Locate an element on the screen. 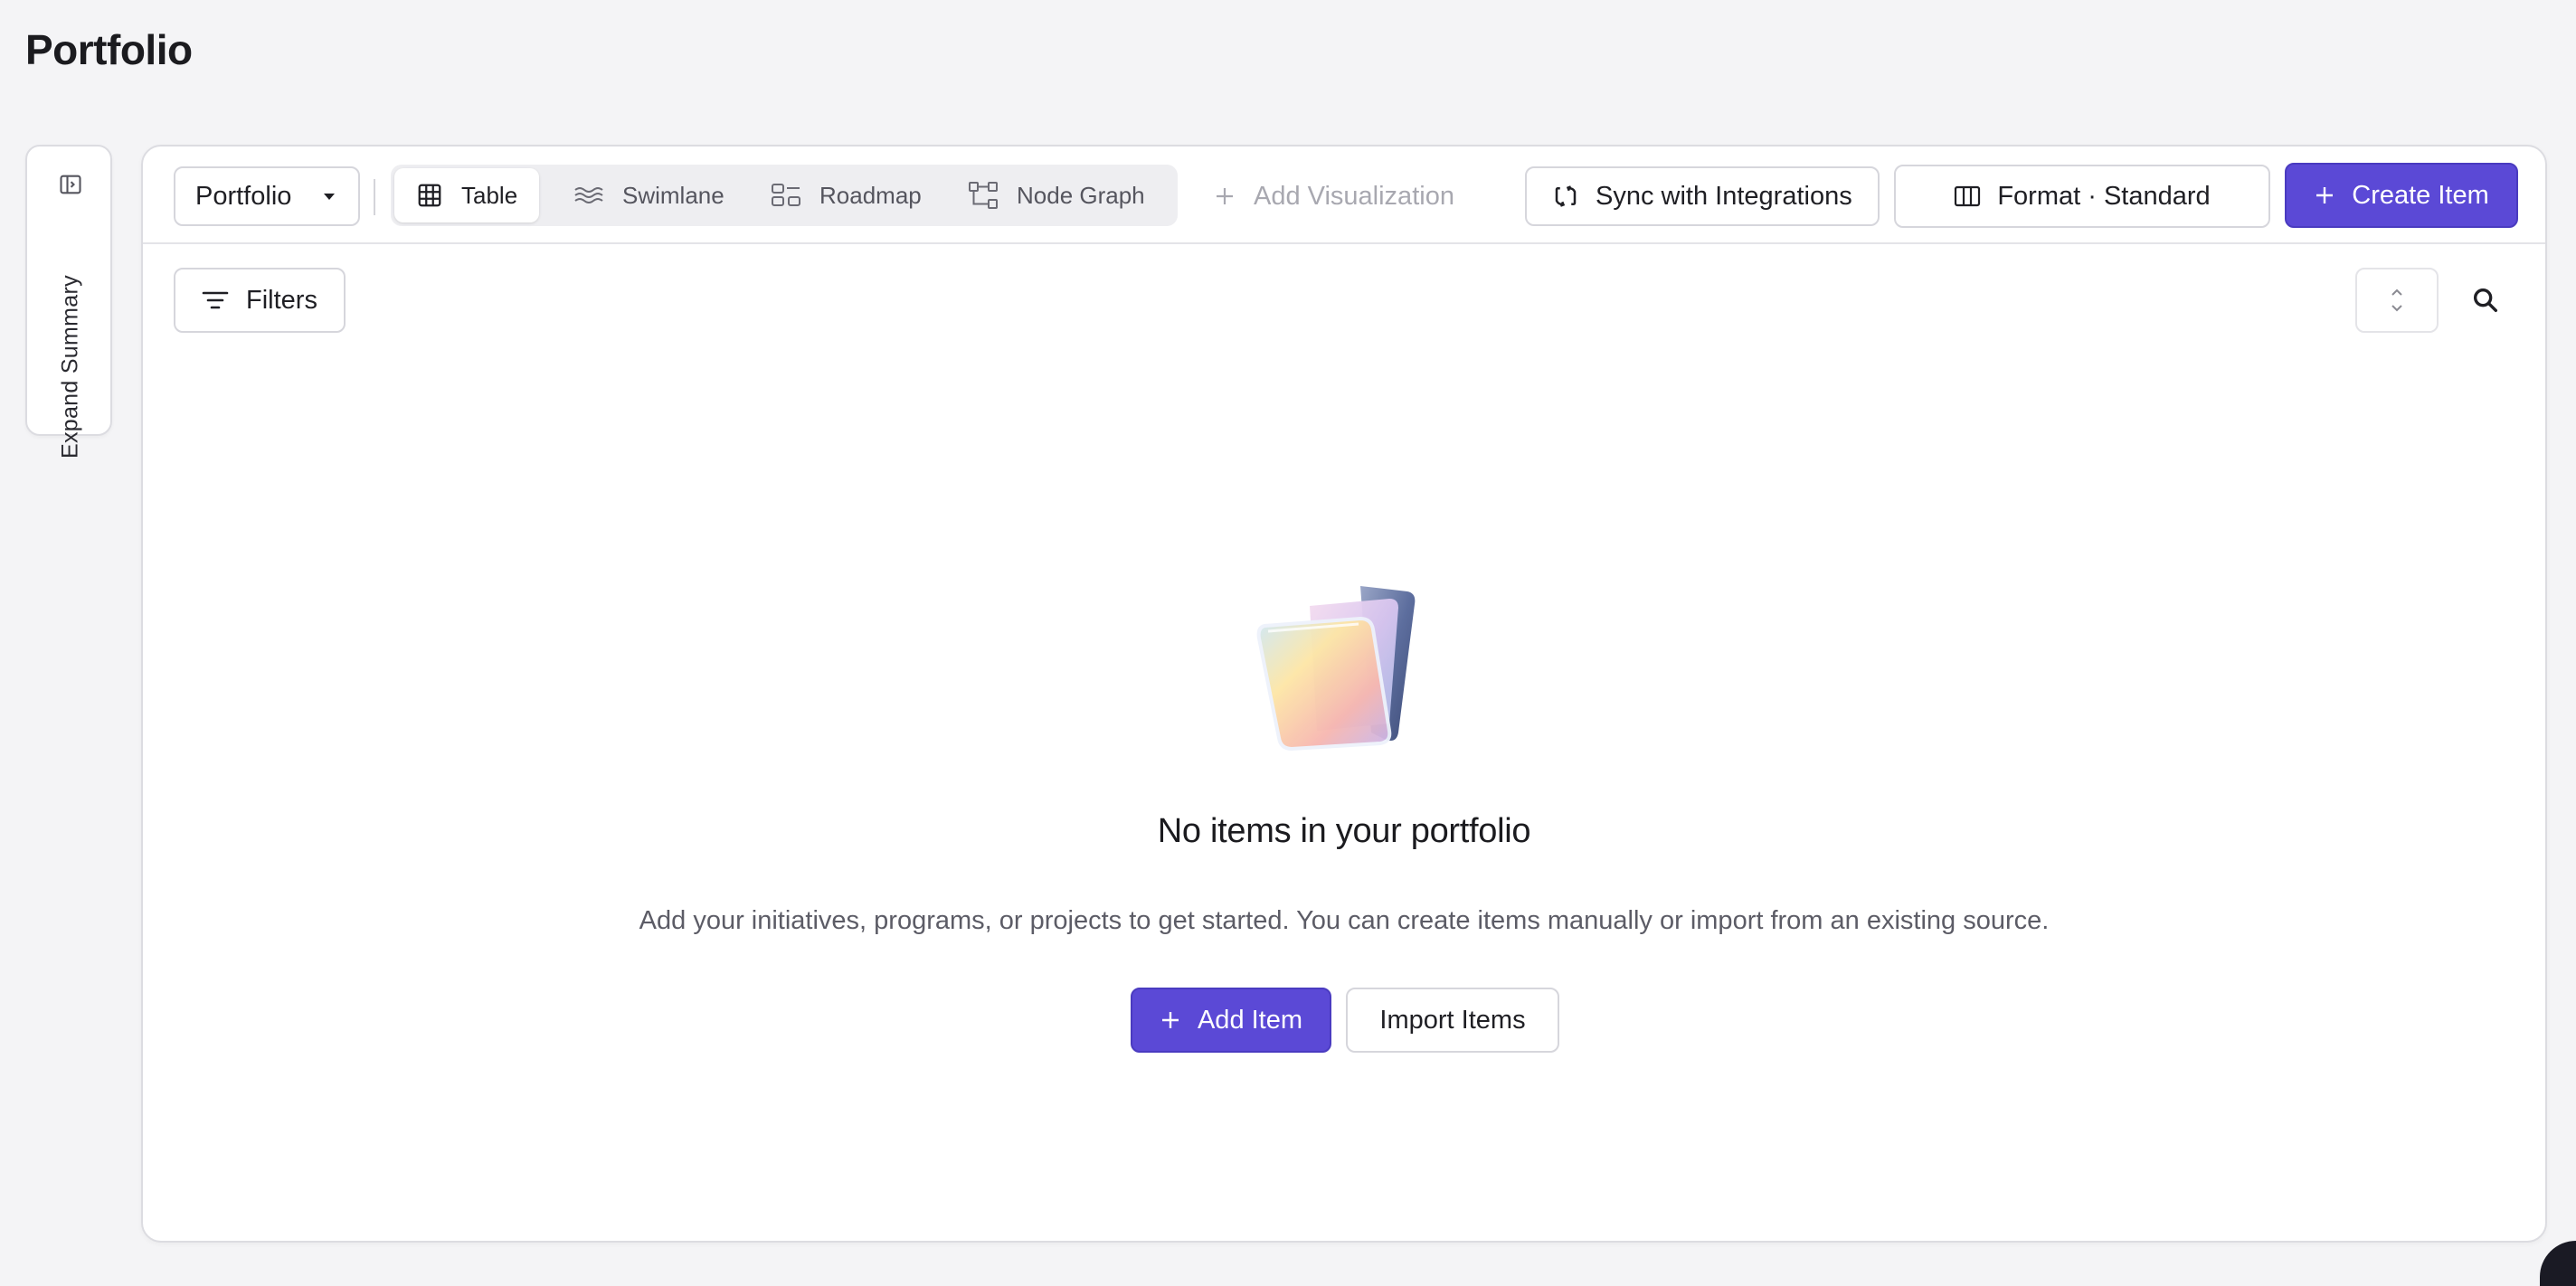  page-title: Portfolio is located at coordinates (109, 49).